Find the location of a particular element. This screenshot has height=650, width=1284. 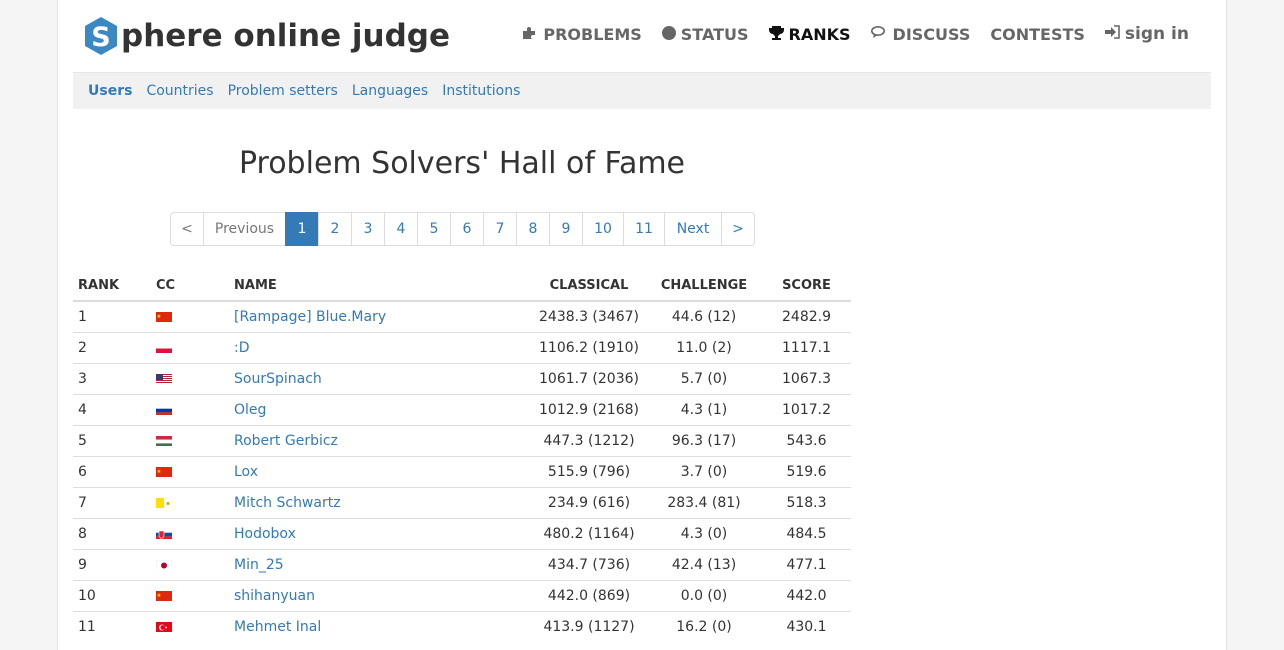

user-link: shihanyuan is located at coordinates (274, 596).